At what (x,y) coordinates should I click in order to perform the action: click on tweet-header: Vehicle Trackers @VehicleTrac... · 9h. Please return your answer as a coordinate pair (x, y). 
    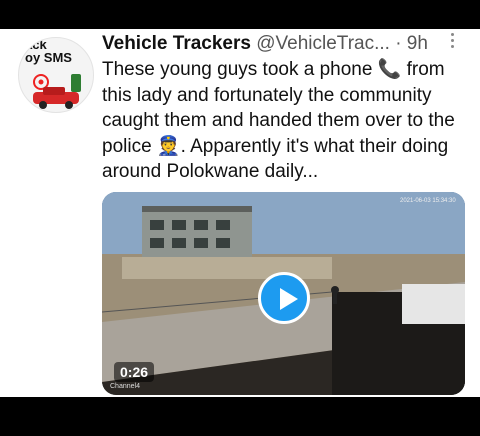
    Looking at the image, I should click on (265, 44).